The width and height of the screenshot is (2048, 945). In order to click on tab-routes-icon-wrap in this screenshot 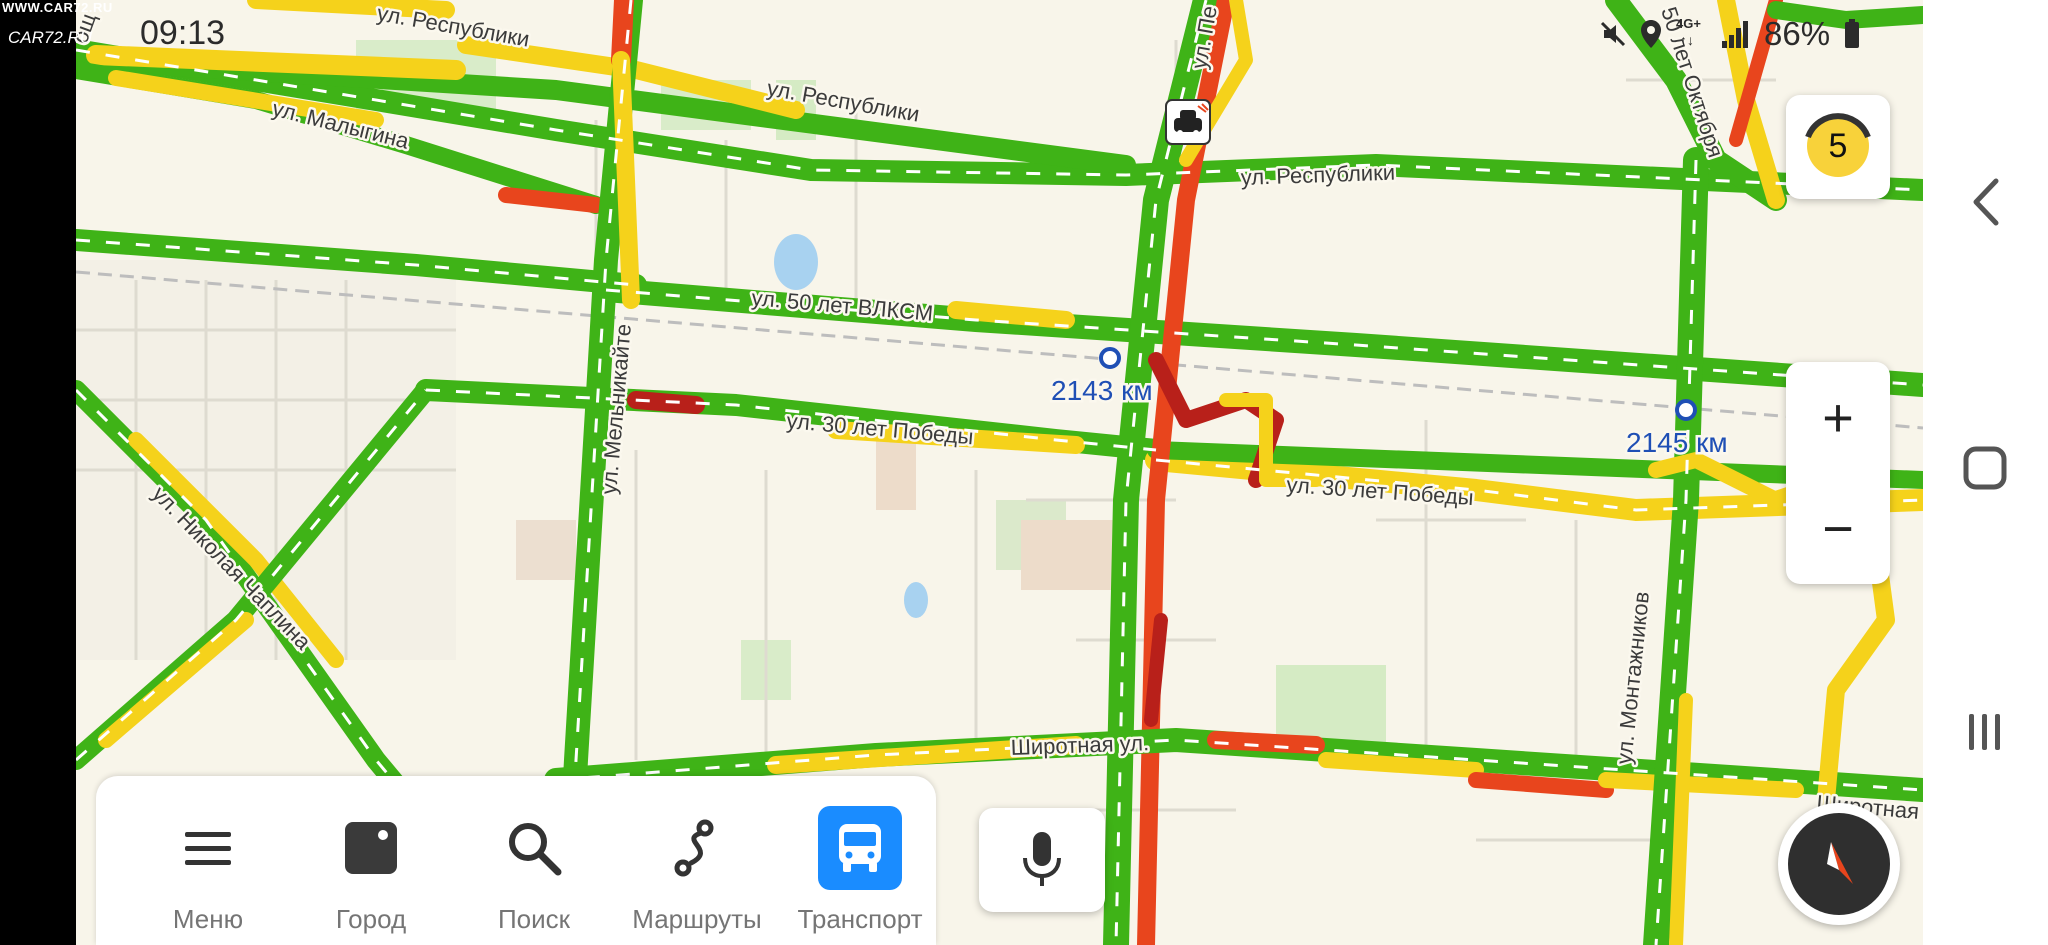, I will do `click(697, 848)`.